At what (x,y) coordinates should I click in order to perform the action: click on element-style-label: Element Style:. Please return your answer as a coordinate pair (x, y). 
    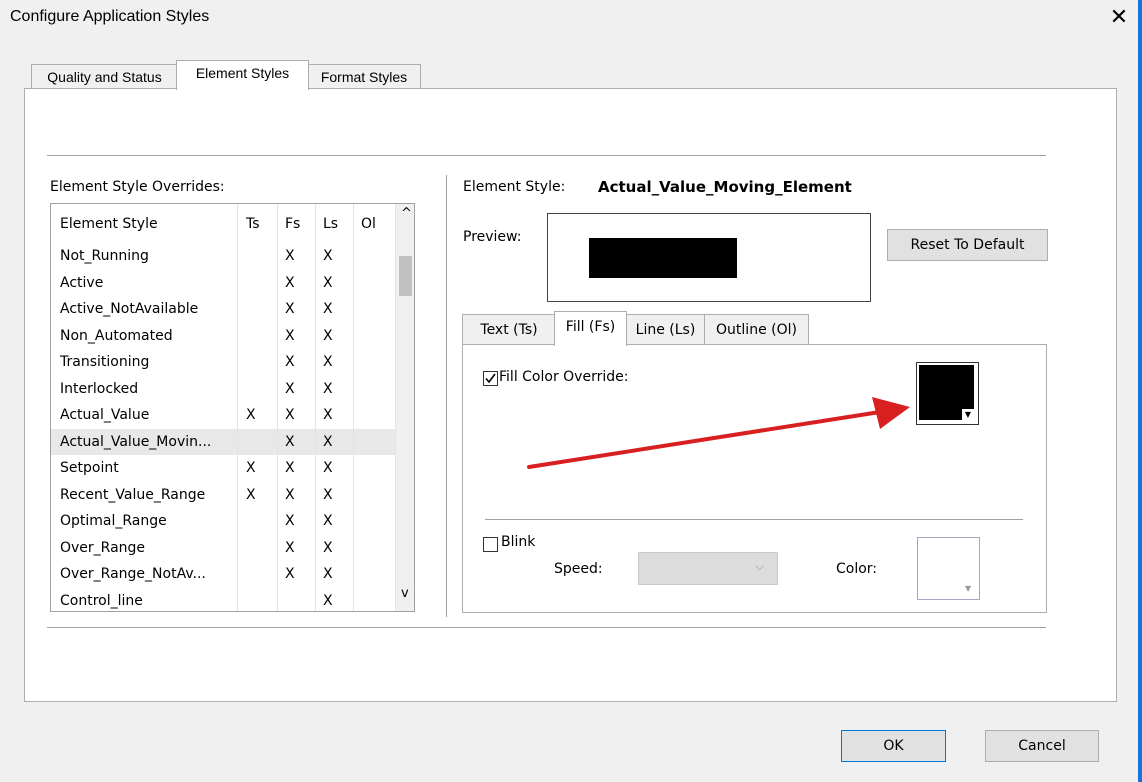
    Looking at the image, I should click on (514, 187).